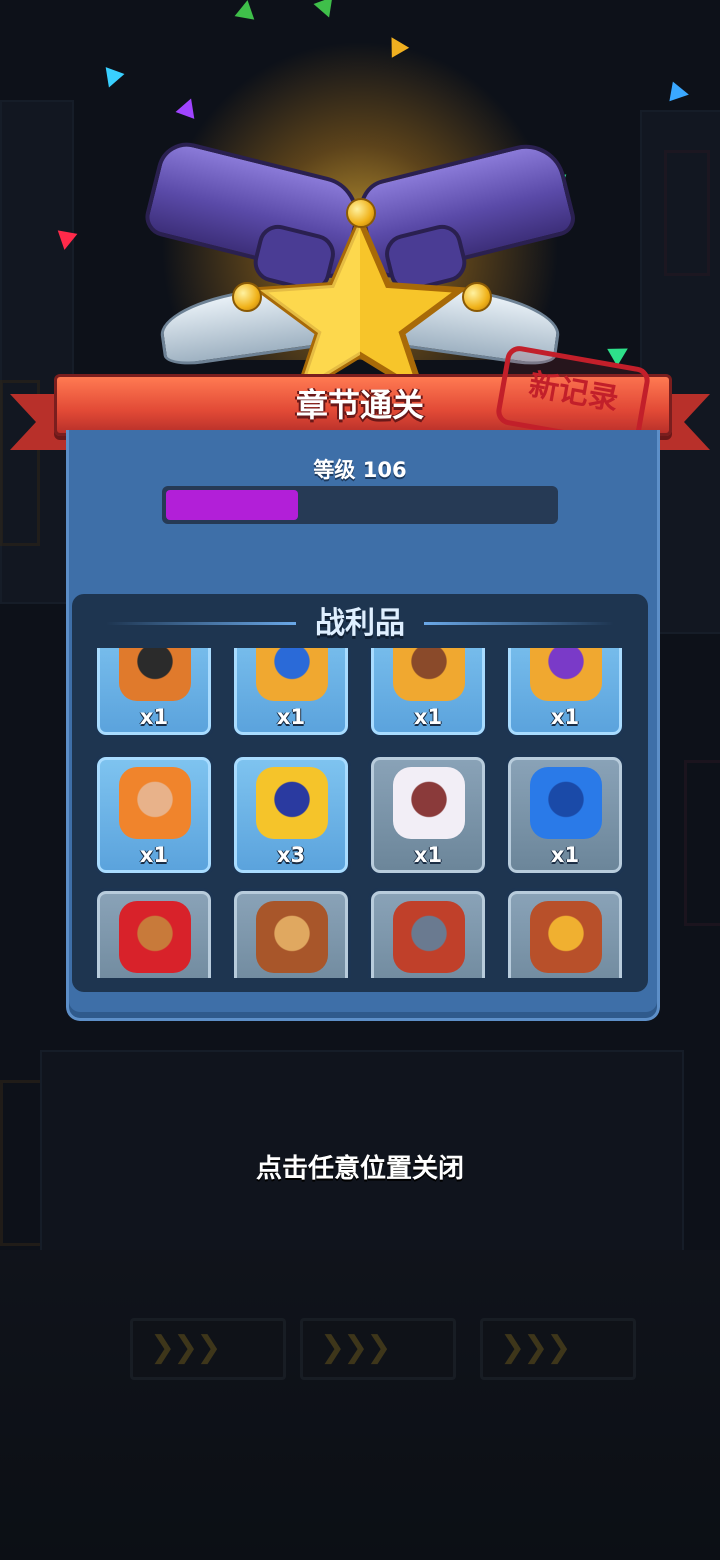 The height and width of the screenshot is (1560, 720). What do you see at coordinates (429, 937) in the screenshot?
I see `red-boot-icon` at bounding box center [429, 937].